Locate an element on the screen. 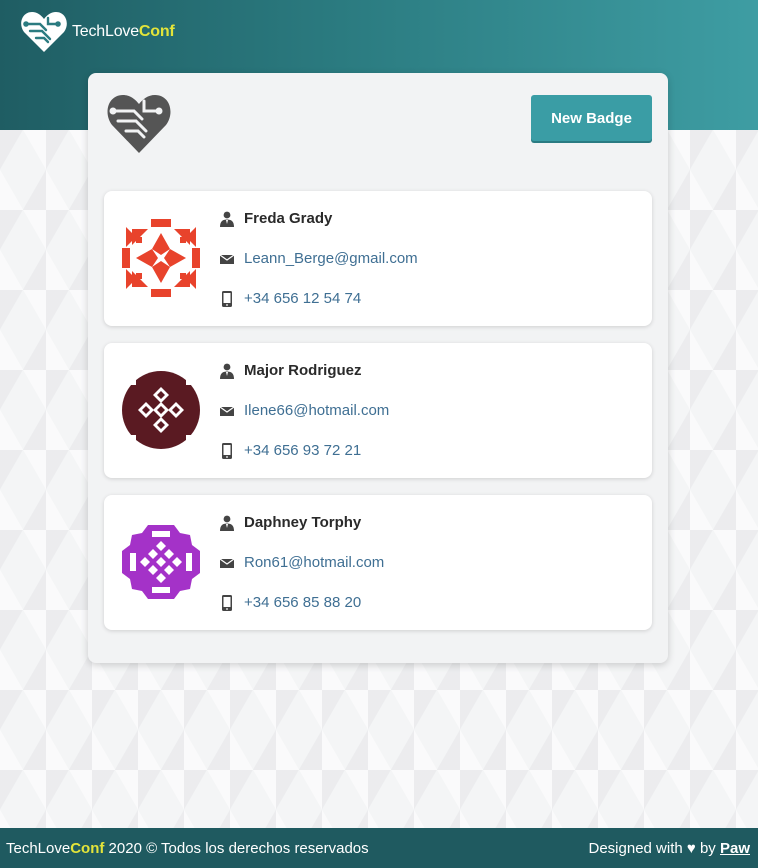 This screenshot has height=868, width=758. badge-name-row: Freda Grady is located at coordinates (276, 218).